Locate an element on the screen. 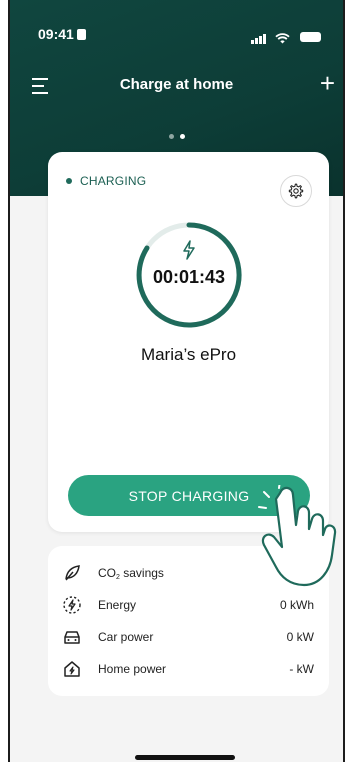  status-dot is located at coordinates (69, 181).